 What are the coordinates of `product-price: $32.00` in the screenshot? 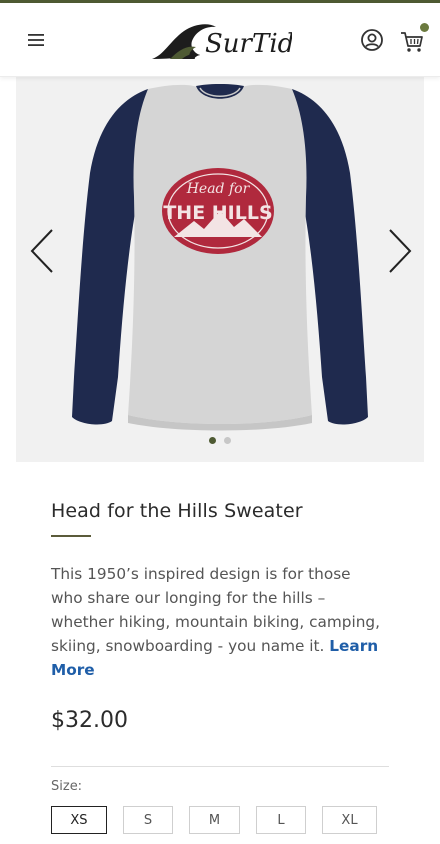 It's located at (89, 720).